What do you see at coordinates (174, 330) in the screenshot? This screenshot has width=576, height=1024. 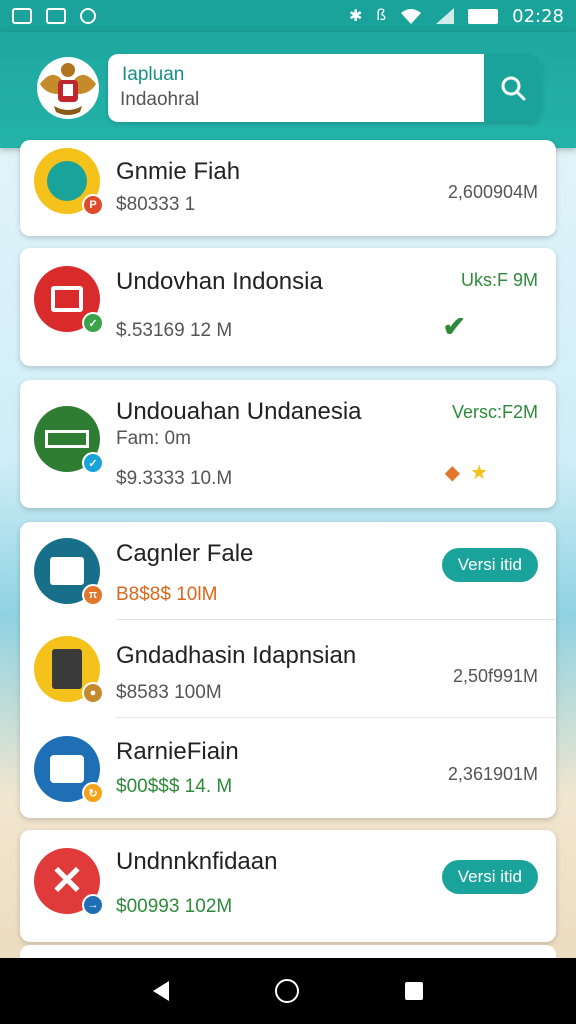 I see `app-price: $.53169 12 M` at bounding box center [174, 330].